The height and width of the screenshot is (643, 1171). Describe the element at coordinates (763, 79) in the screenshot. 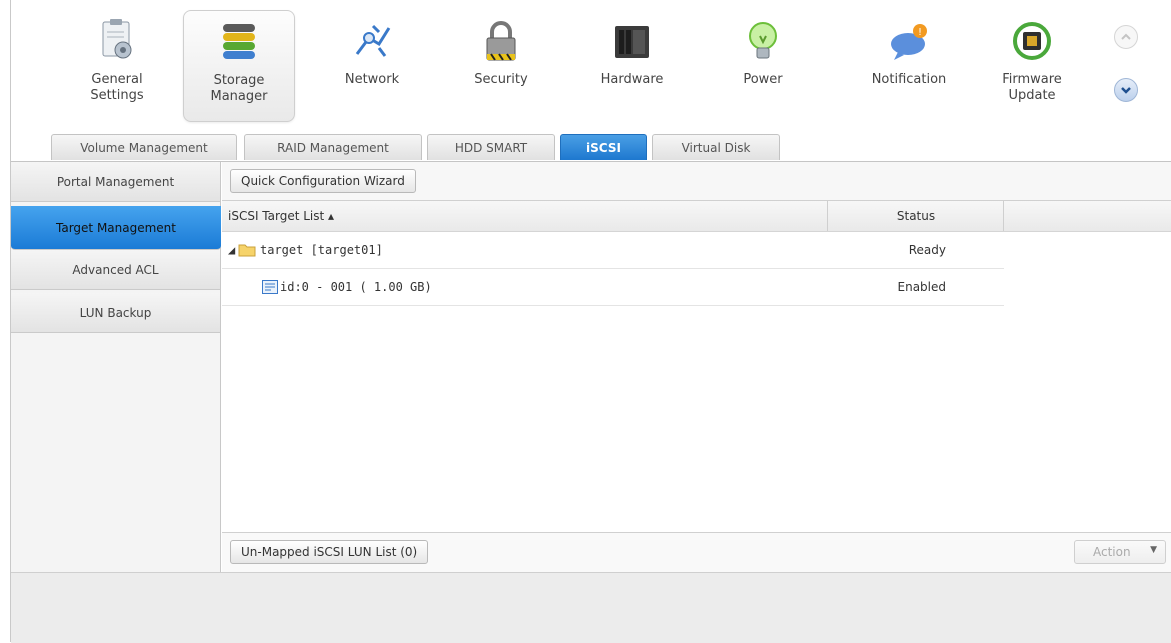

I see `toolbar-label: Power` at that location.